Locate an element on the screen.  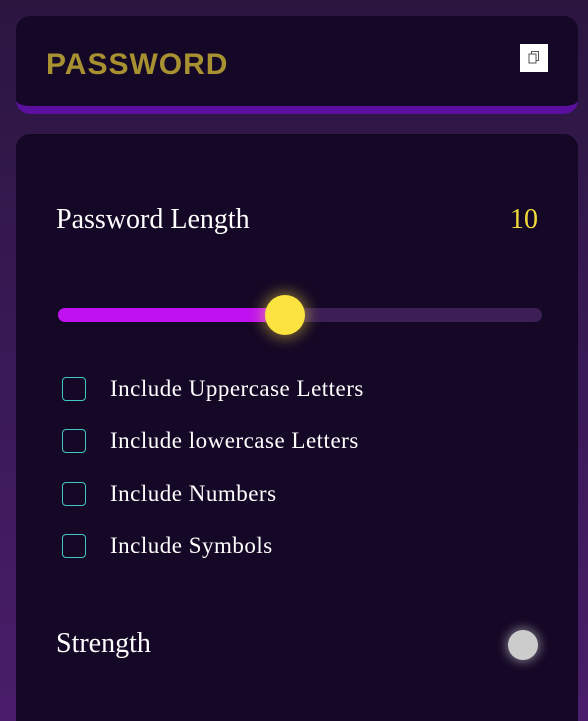
length-slider is located at coordinates (300, 315).